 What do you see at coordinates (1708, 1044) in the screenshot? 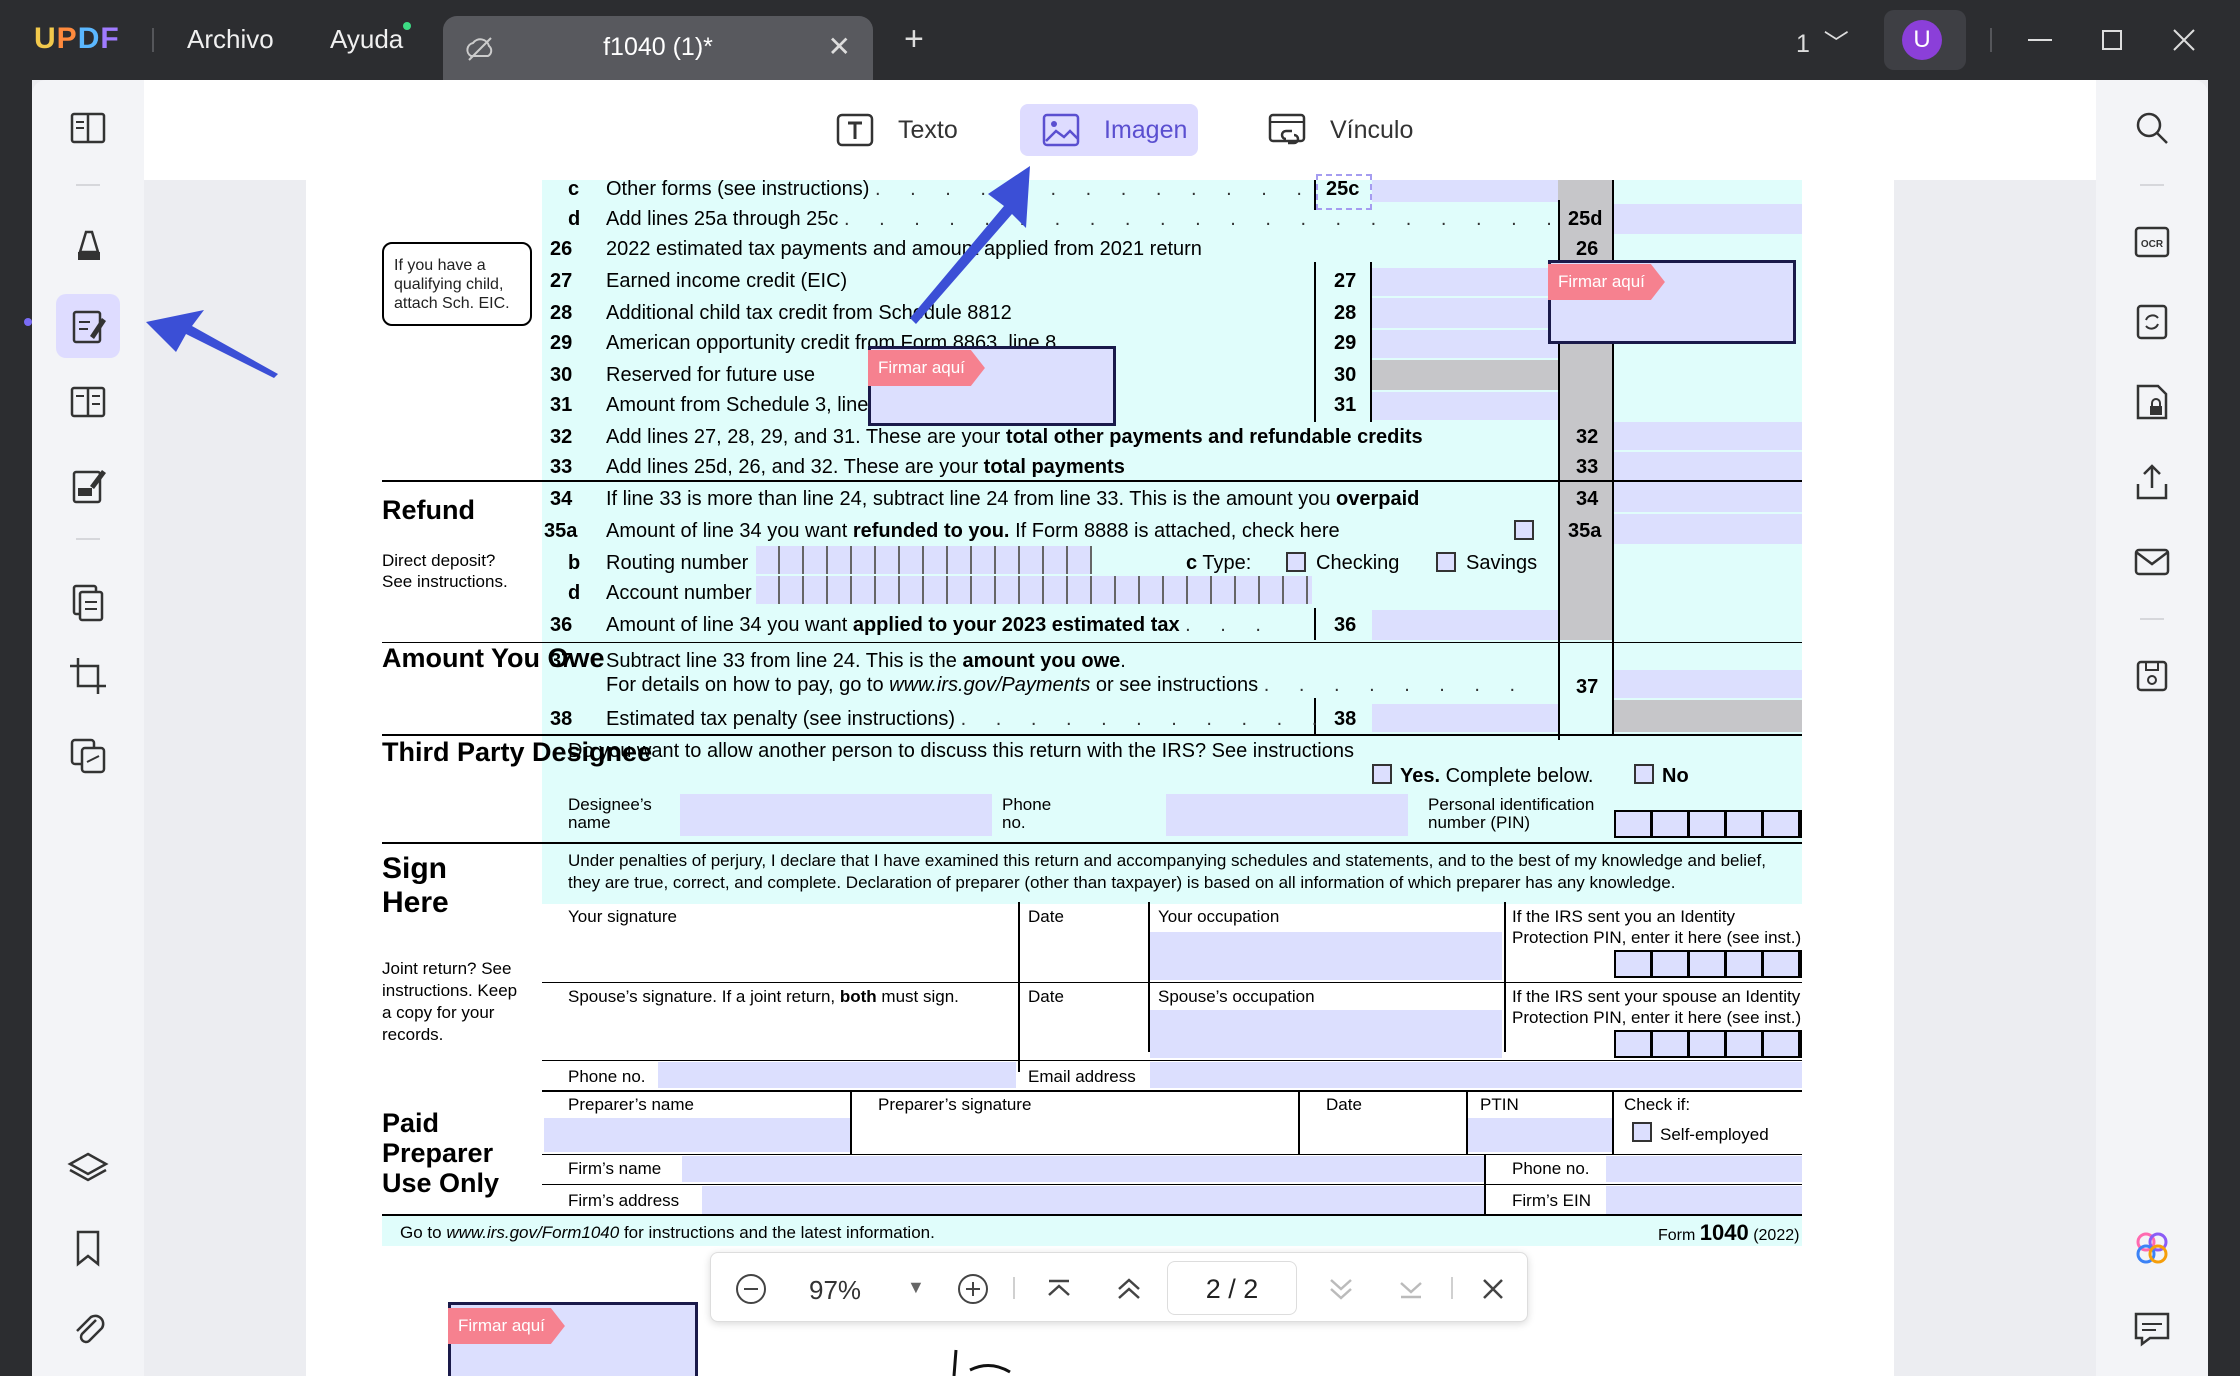
I see `spouse-pin-field` at bounding box center [1708, 1044].